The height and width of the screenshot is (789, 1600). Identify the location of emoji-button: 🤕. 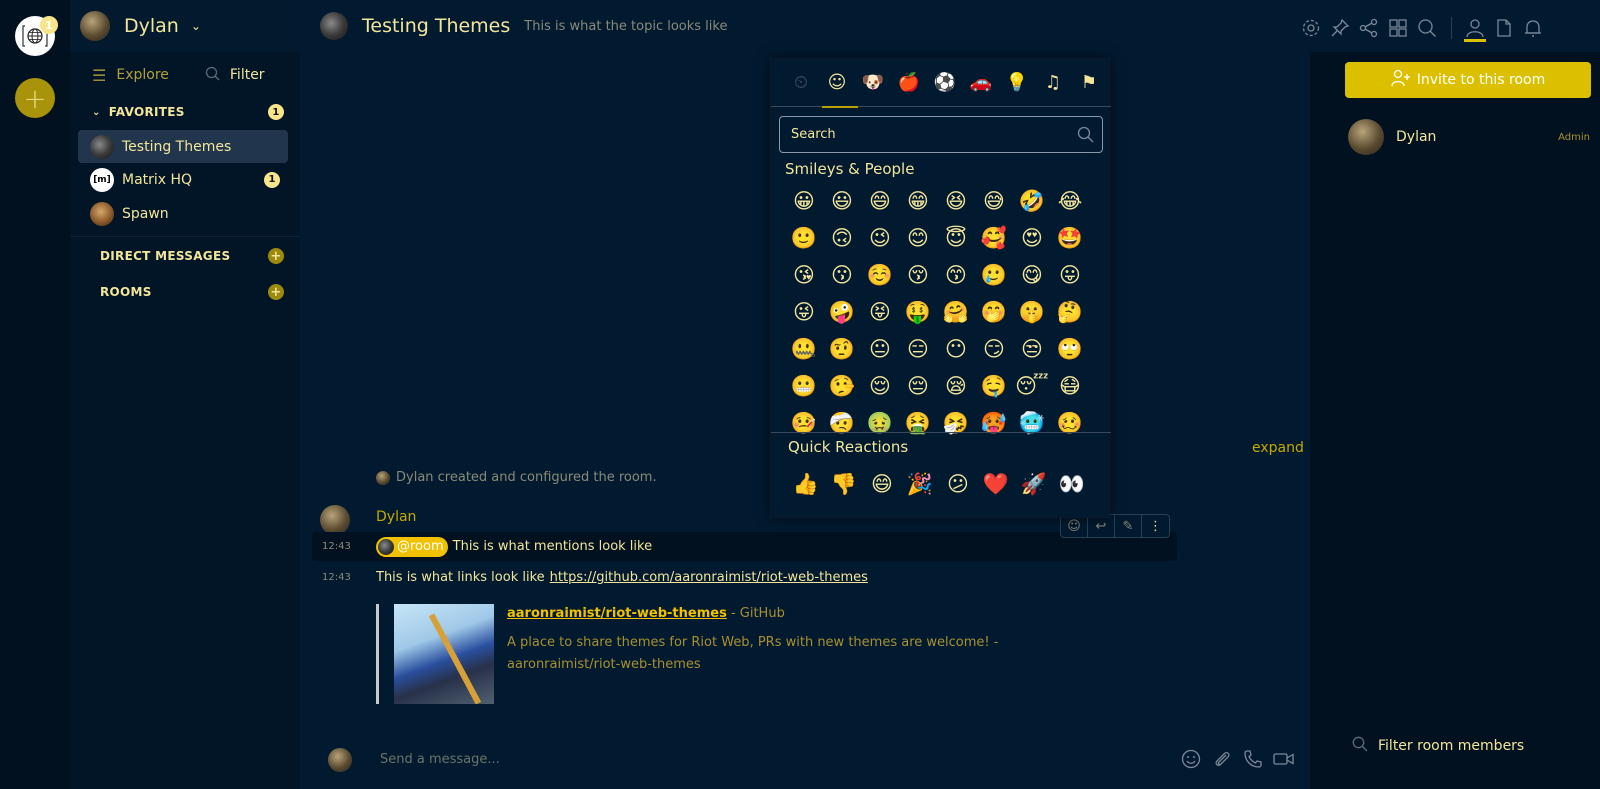
(842, 423).